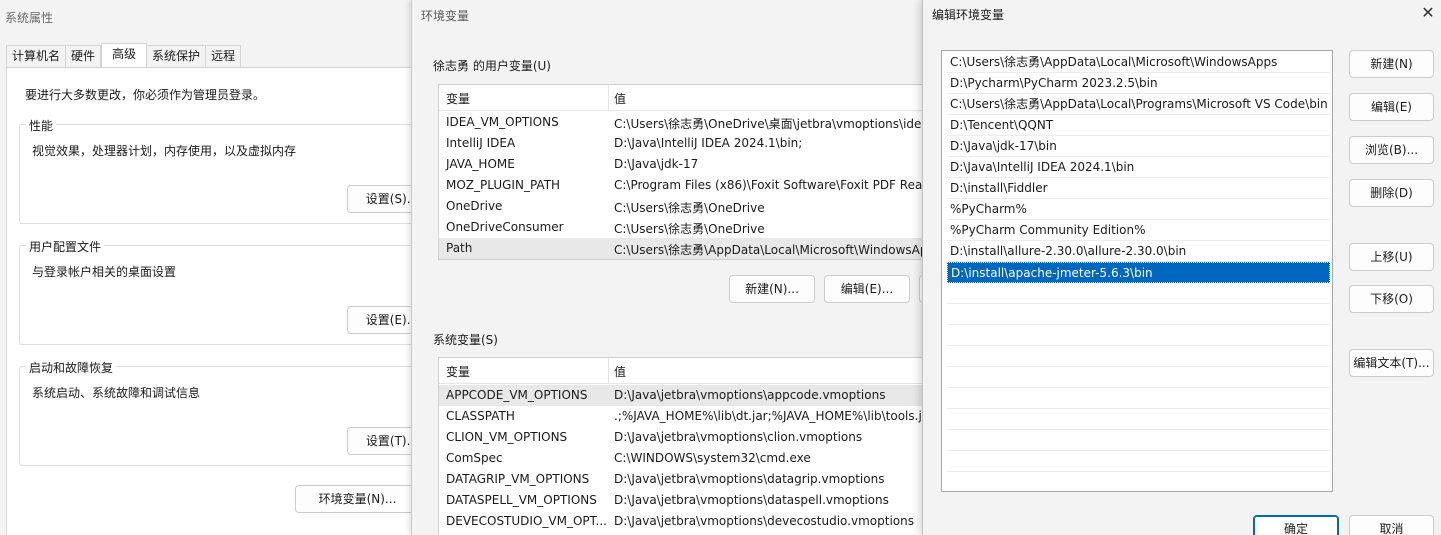  I want to click on variable-name: ComSpec, so click(474, 458).